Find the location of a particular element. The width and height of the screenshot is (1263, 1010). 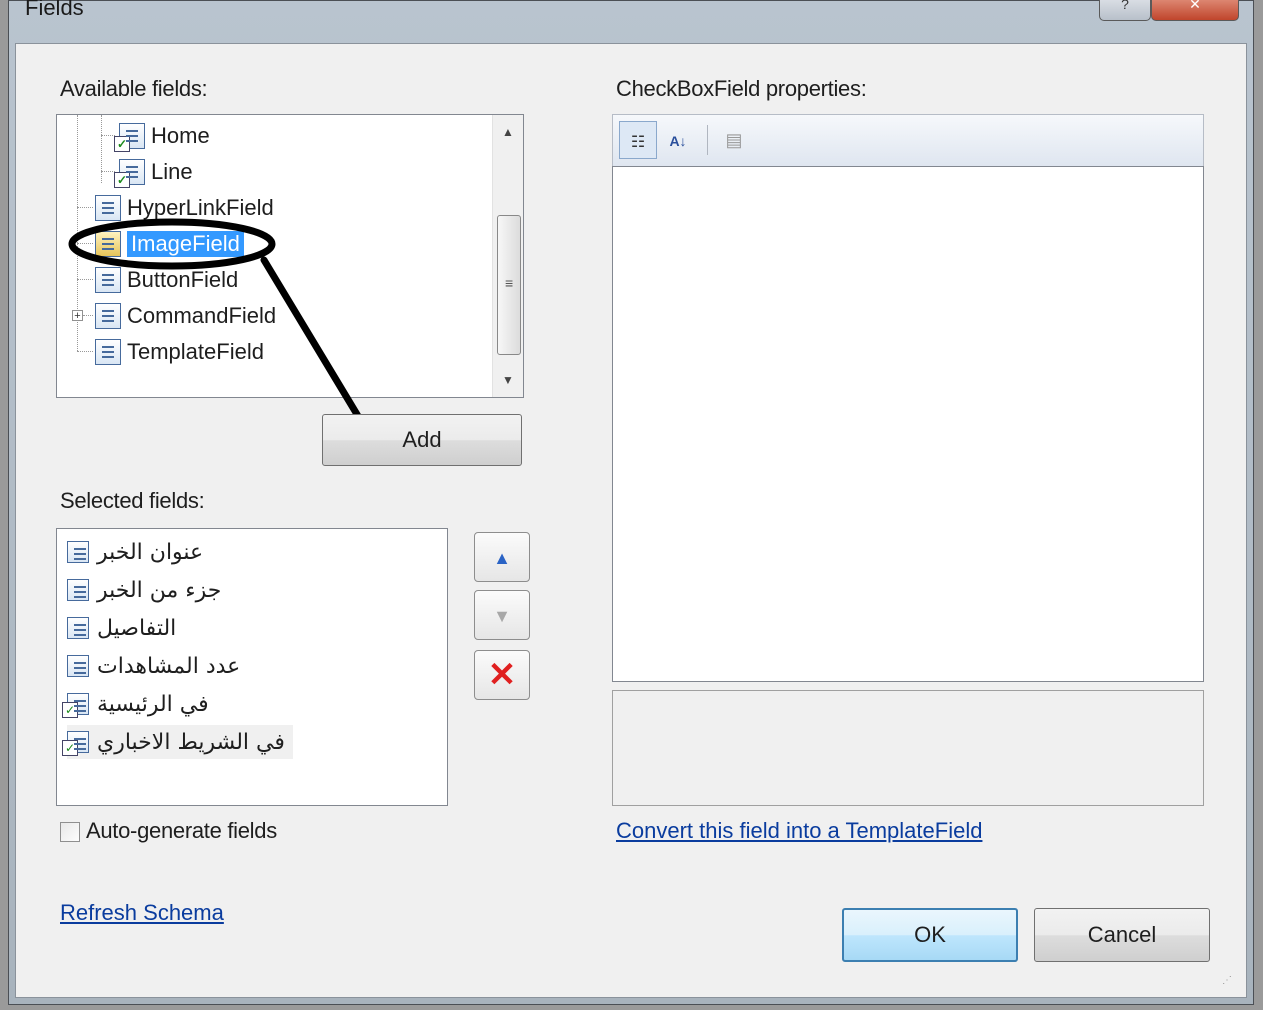

close-button: ✕ is located at coordinates (1195, 10).